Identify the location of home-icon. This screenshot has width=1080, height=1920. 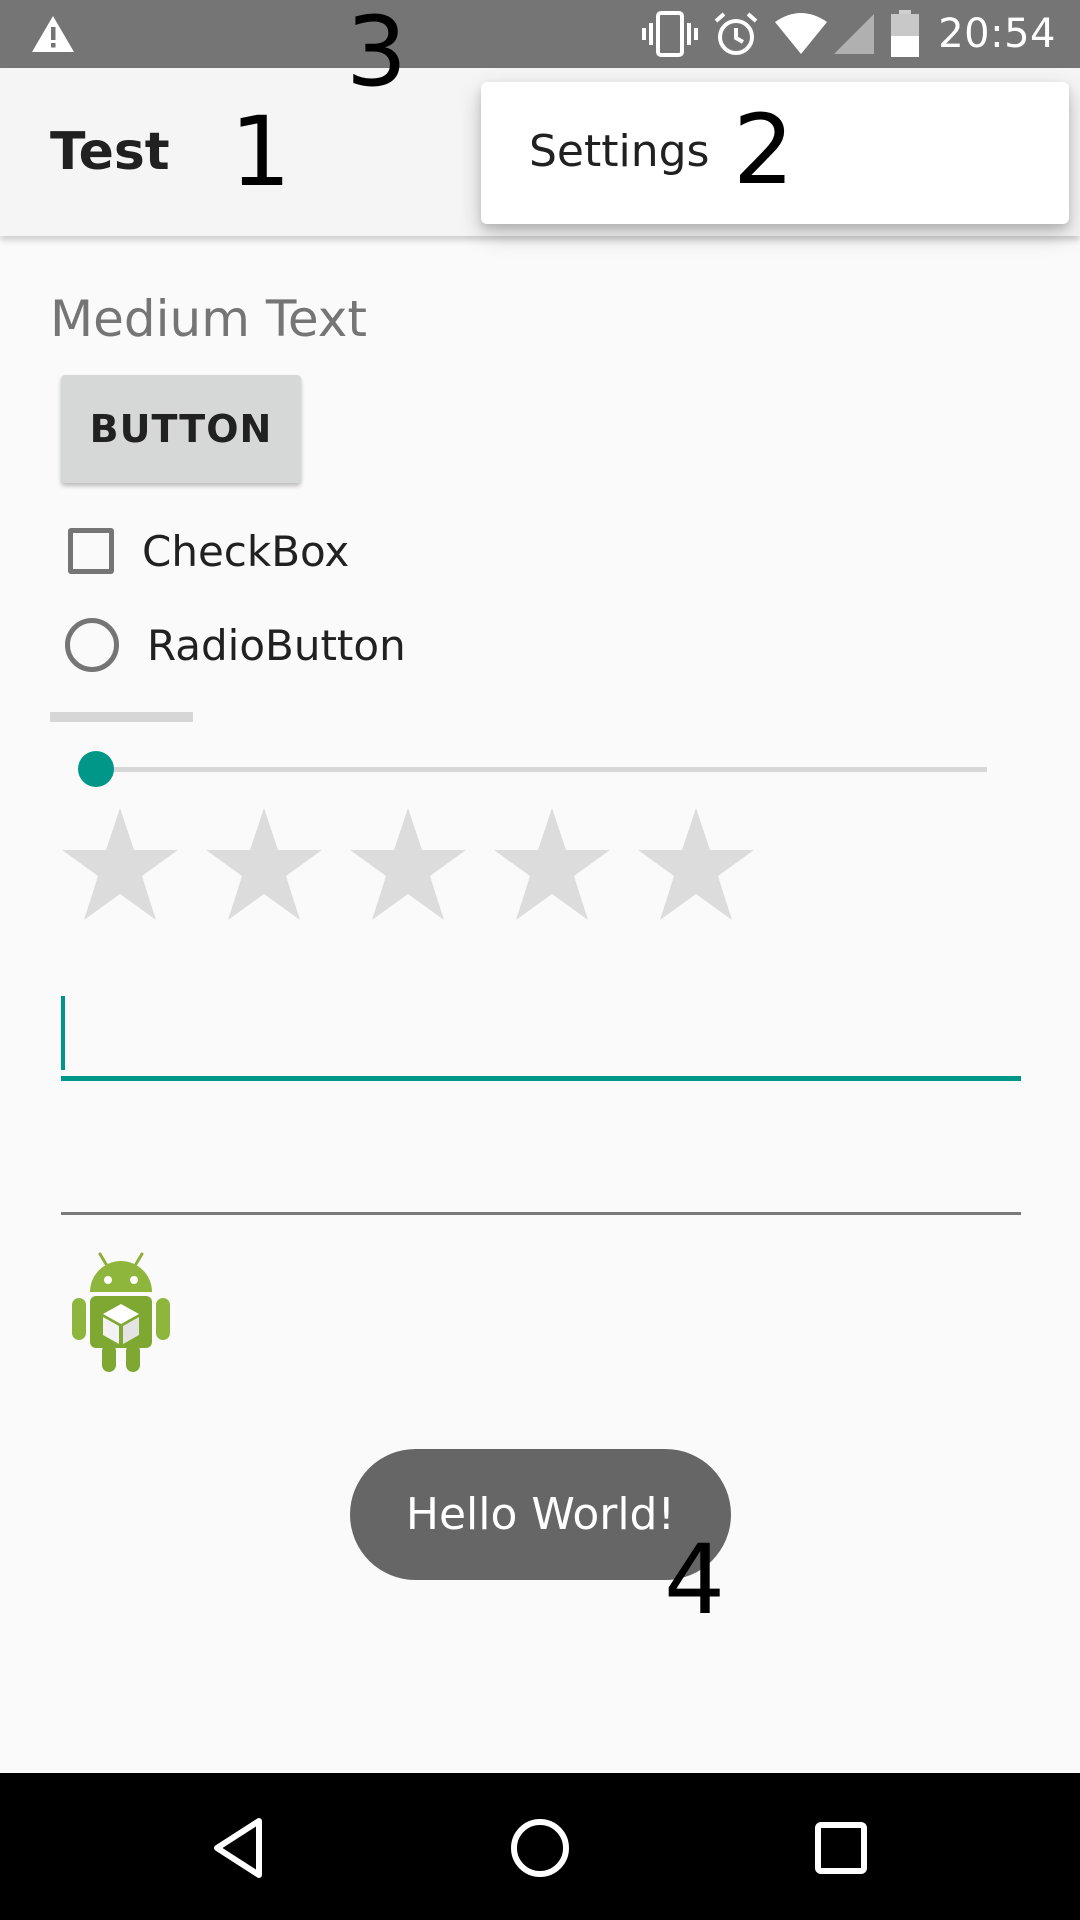
(540, 1848).